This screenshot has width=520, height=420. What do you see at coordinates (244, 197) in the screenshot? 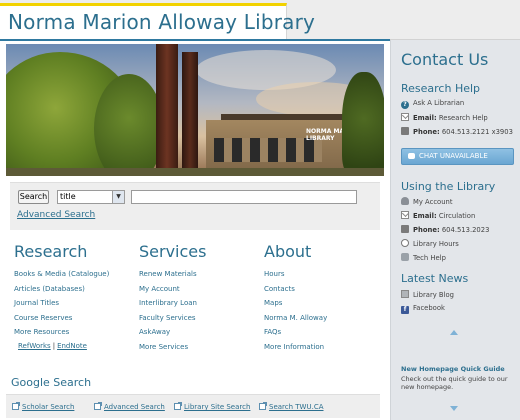
I see `search-input` at bounding box center [244, 197].